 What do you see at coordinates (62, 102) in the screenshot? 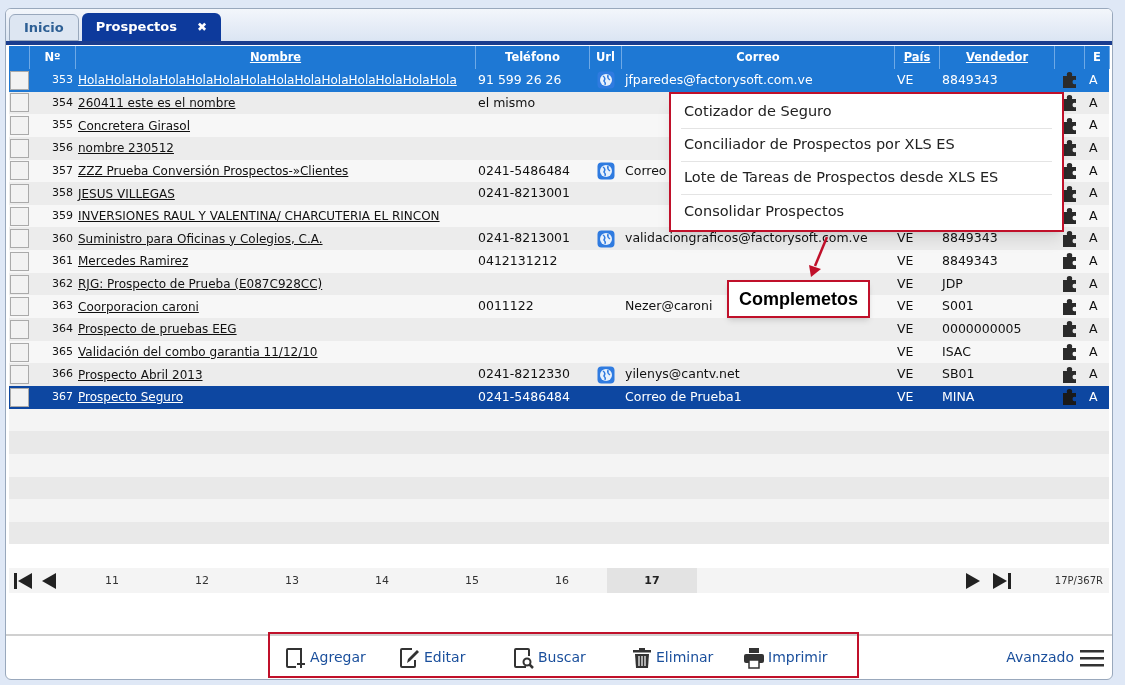
I see `table-cell-text: 354` at bounding box center [62, 102].